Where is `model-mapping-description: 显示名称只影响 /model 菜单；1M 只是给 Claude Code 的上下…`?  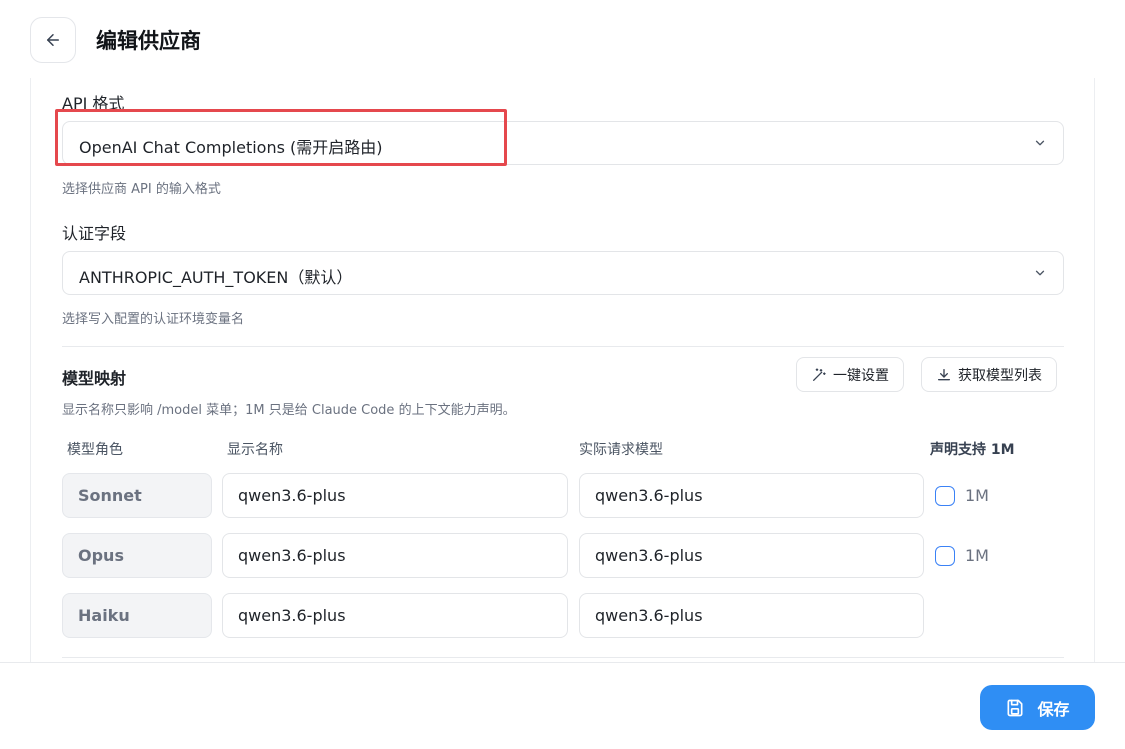 model-mapping-description: 显示名称只影响 /model 菜单；1M 只是给 Claude Code 的上下… is located at coordinates (289, 410).